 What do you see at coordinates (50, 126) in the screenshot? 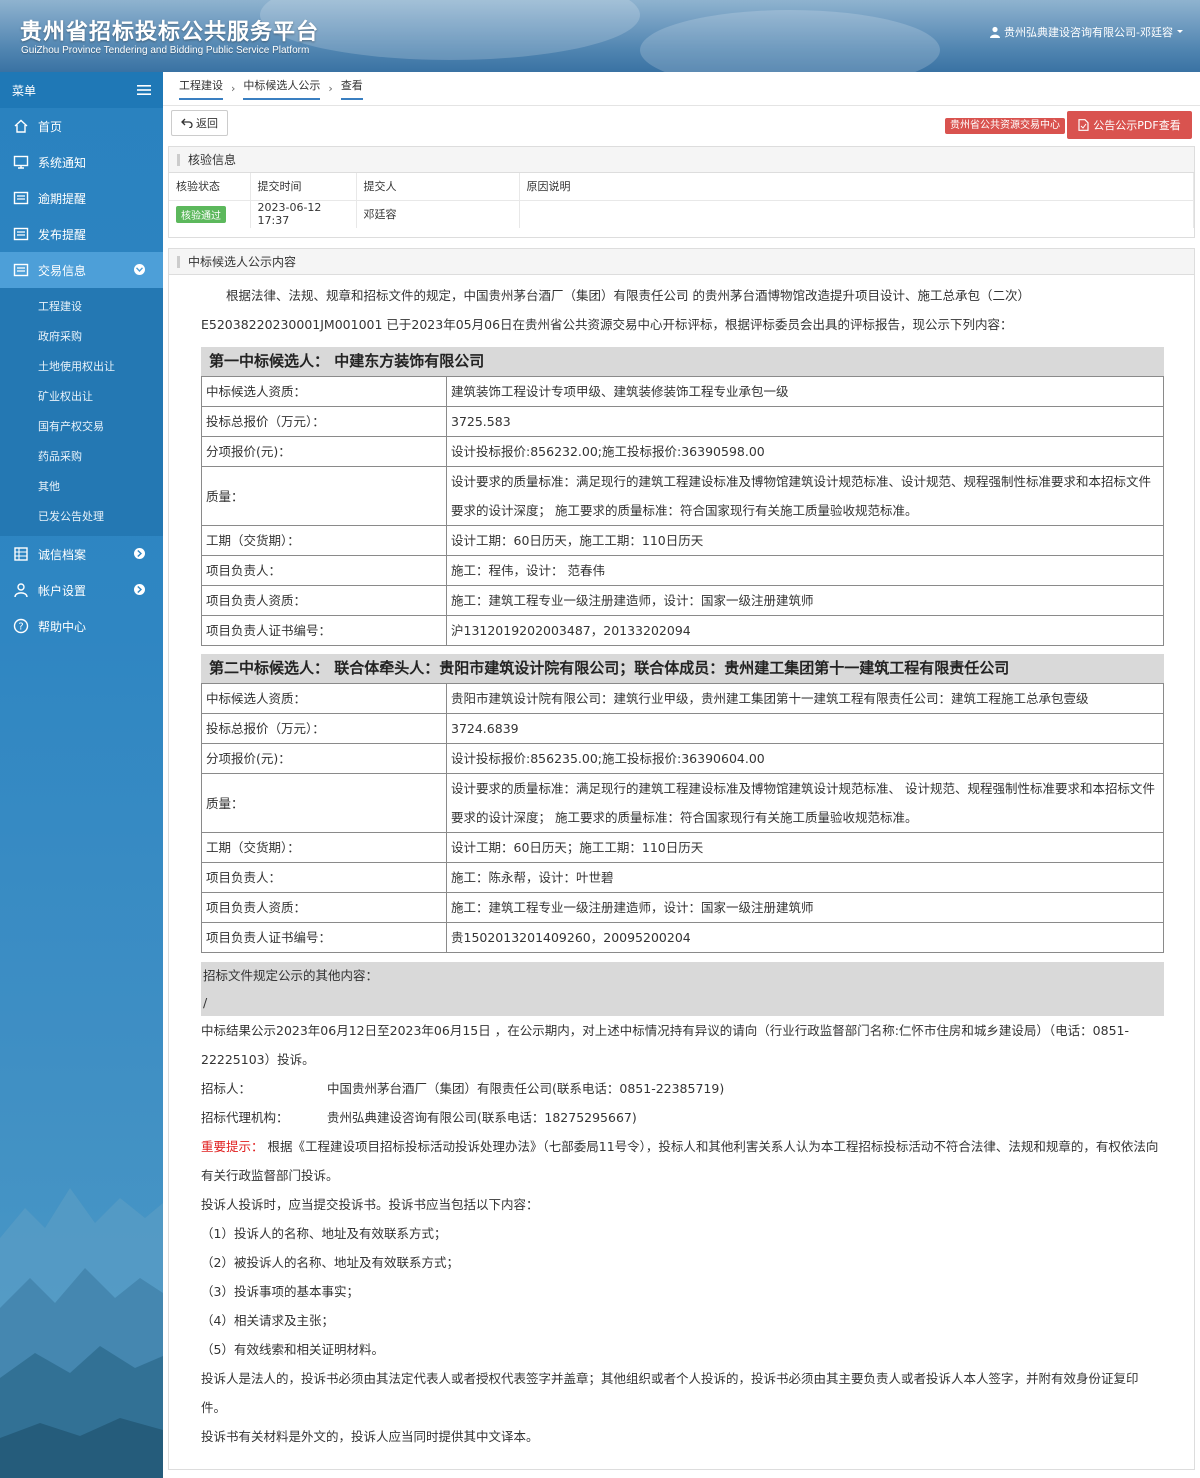
I see `sidebar-item-label: 首页` at bounding box center [50, 126].